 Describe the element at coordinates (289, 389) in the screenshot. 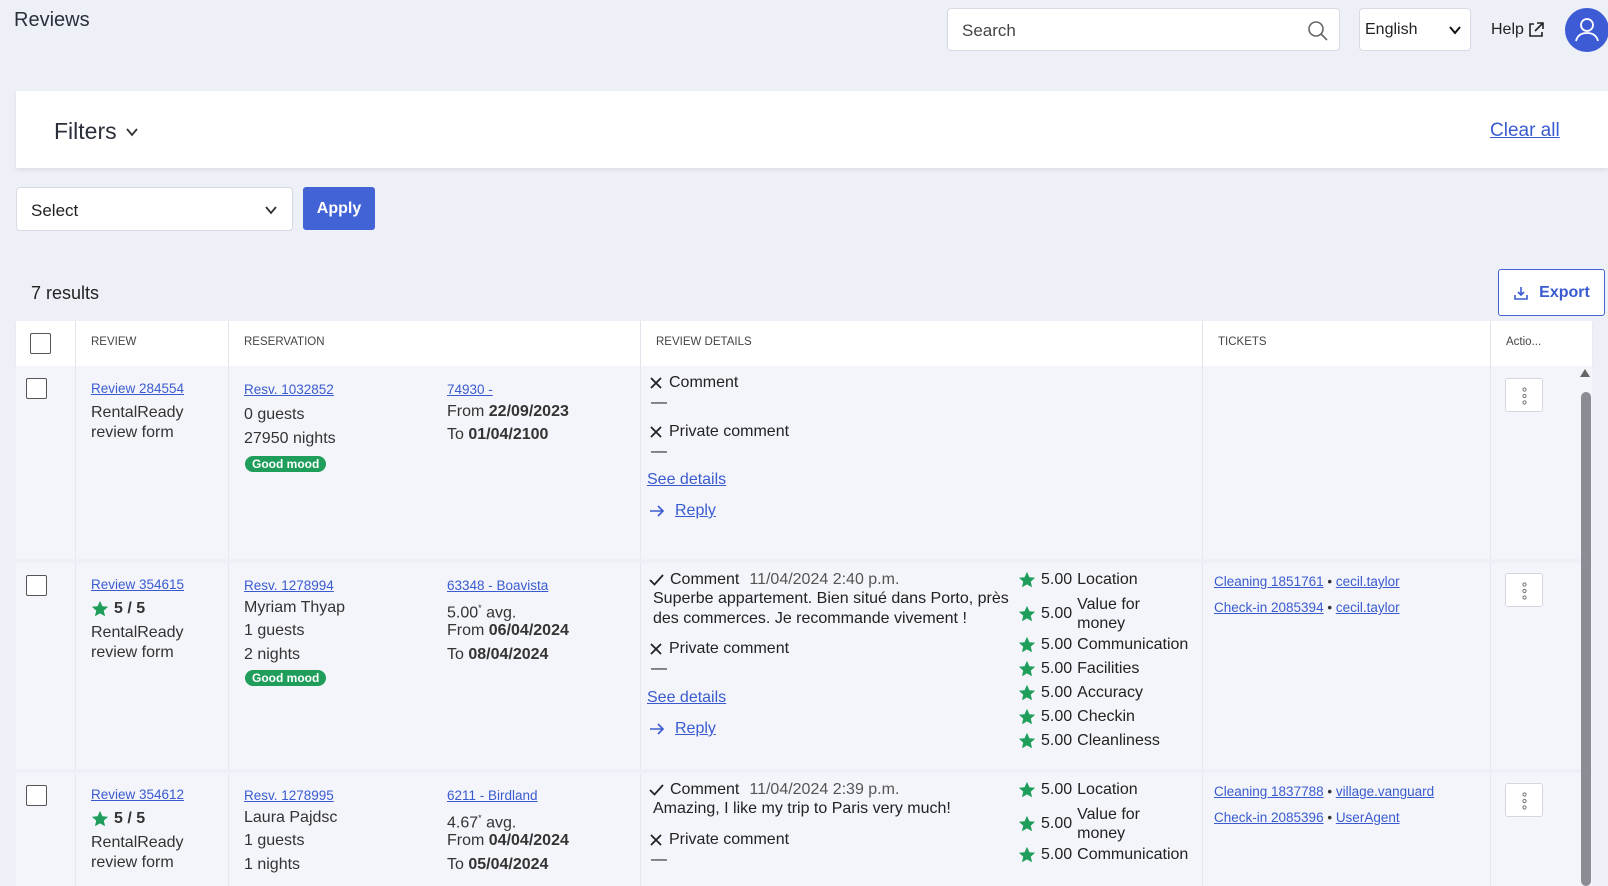

I see `reservation-link: Resv. 1032852` at that location.